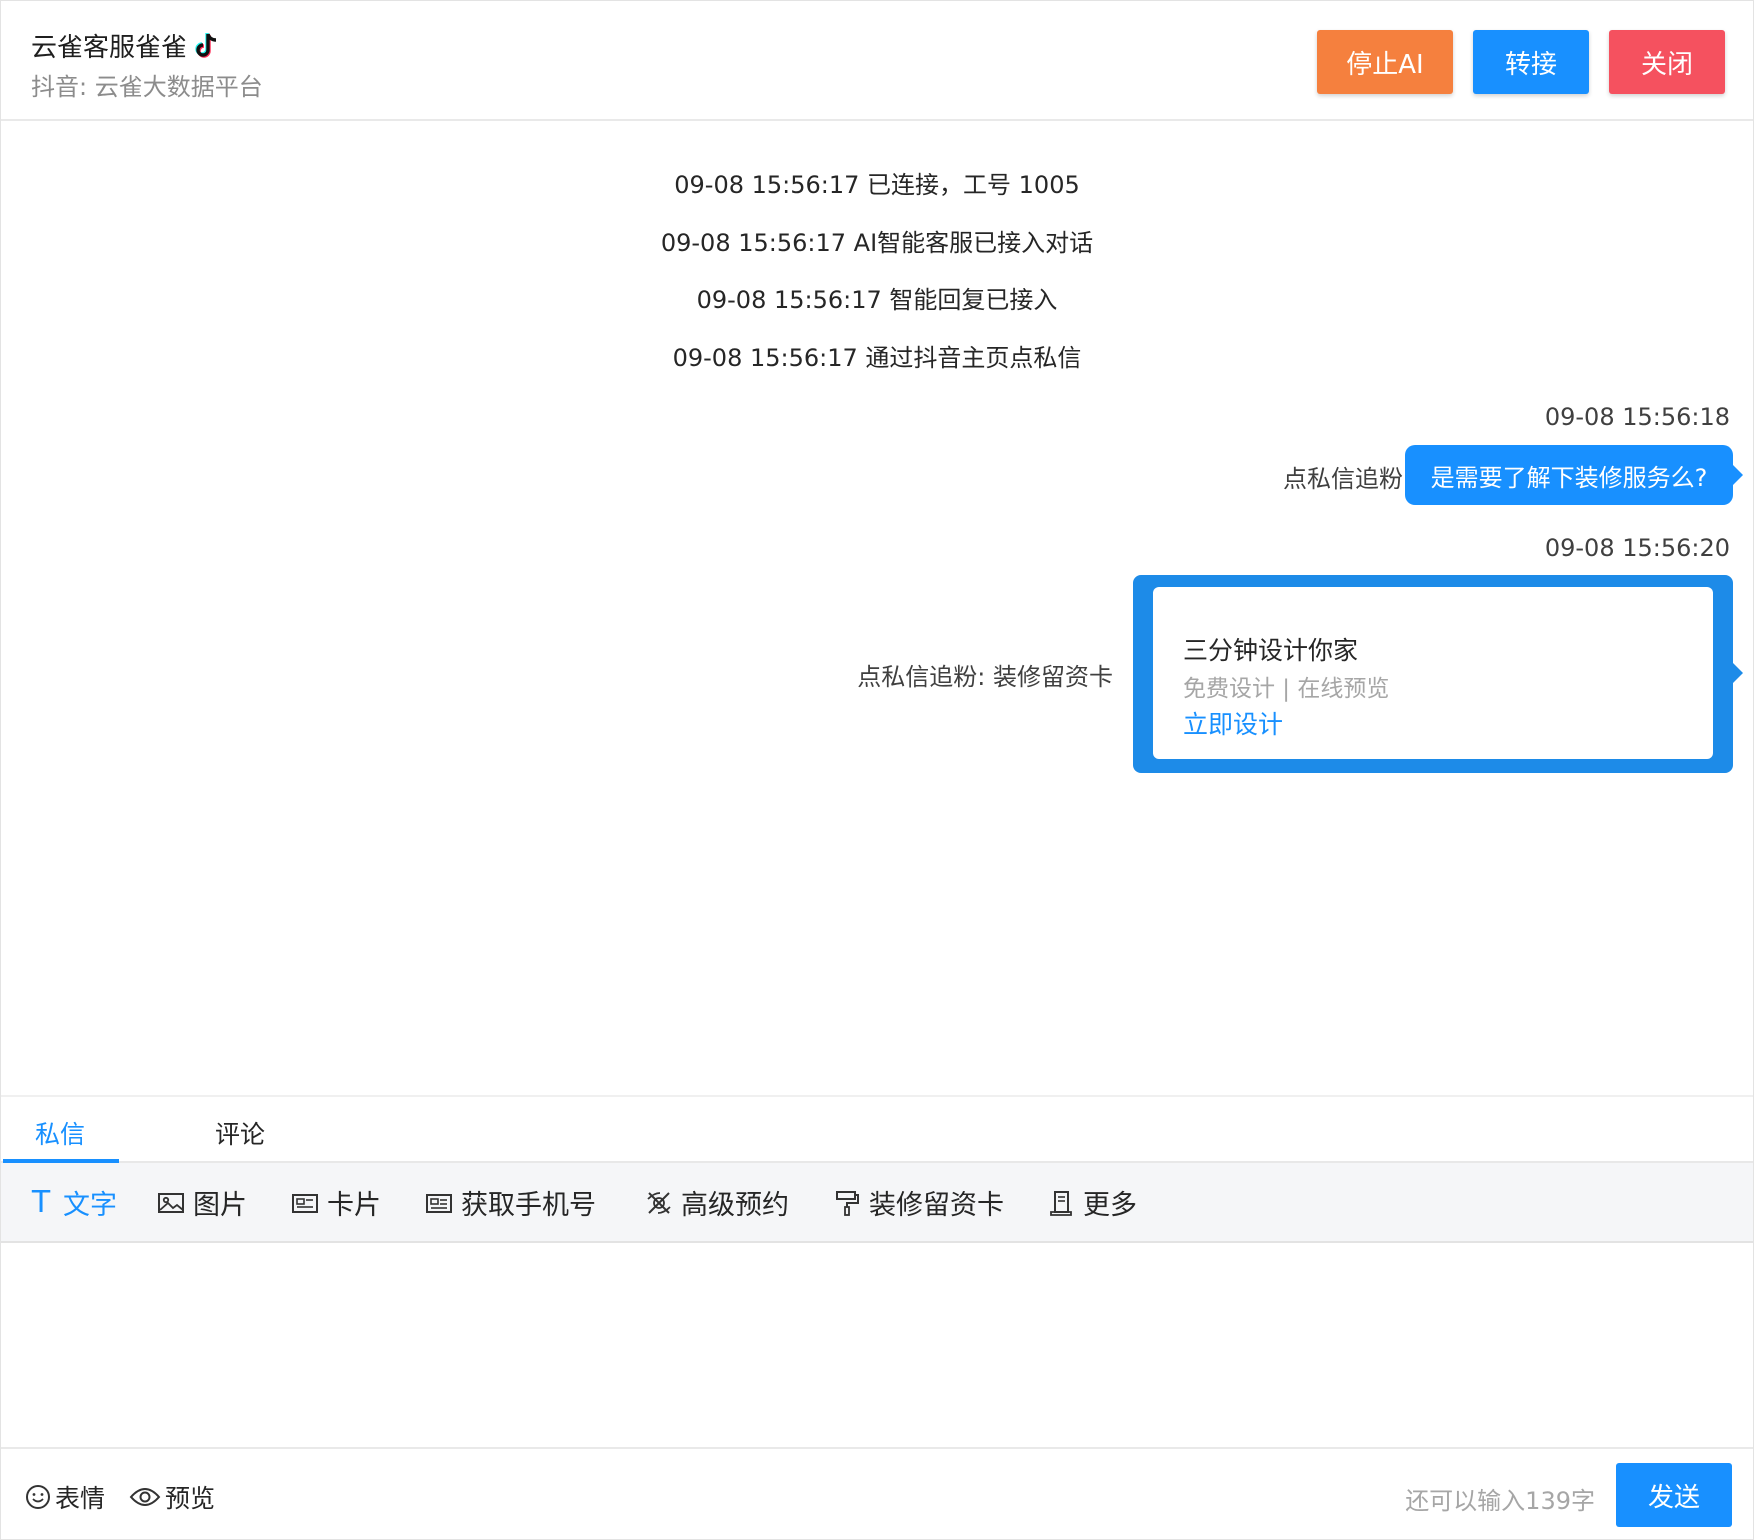 Image resolution: width=1754 pixels, height=1540 pixels. I want to click on title-row: 云雀客服雀雀, so click(126, 45).